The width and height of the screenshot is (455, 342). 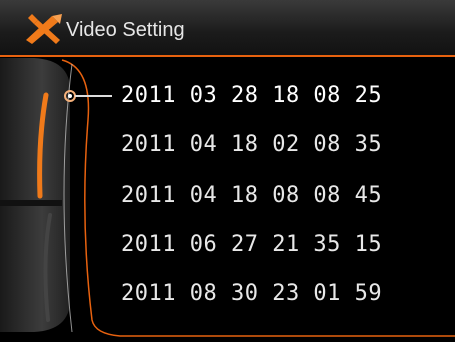 I want to click on list-item: 2011 03 28 18 08 25, so click(x=281, y=96).